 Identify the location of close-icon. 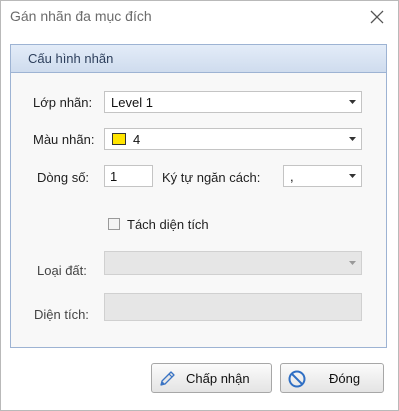
(377, 17).